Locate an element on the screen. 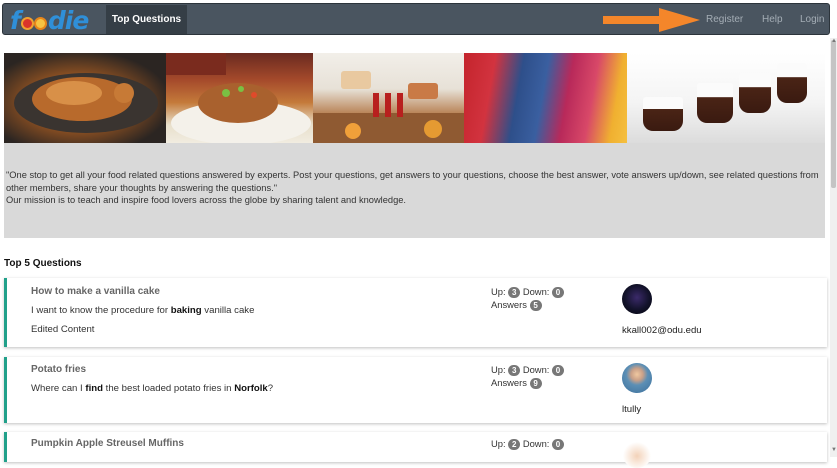 The image size is (837, 468). login-link: Login is located at coordinates (812, 19).